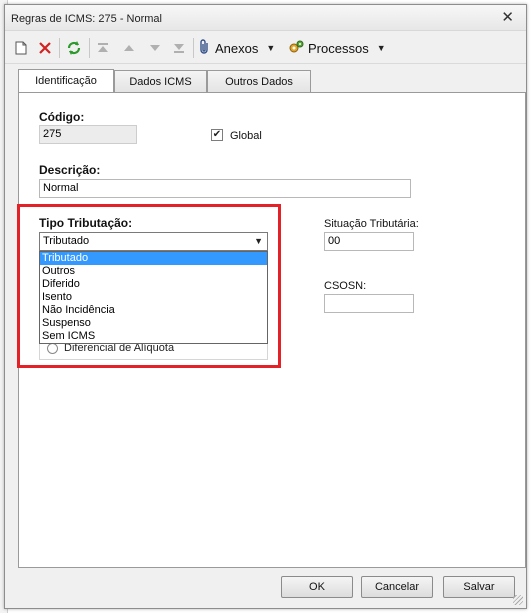  I want to click on tipo-tributacao-label: Tipo Tributação:, so click(86, 223).